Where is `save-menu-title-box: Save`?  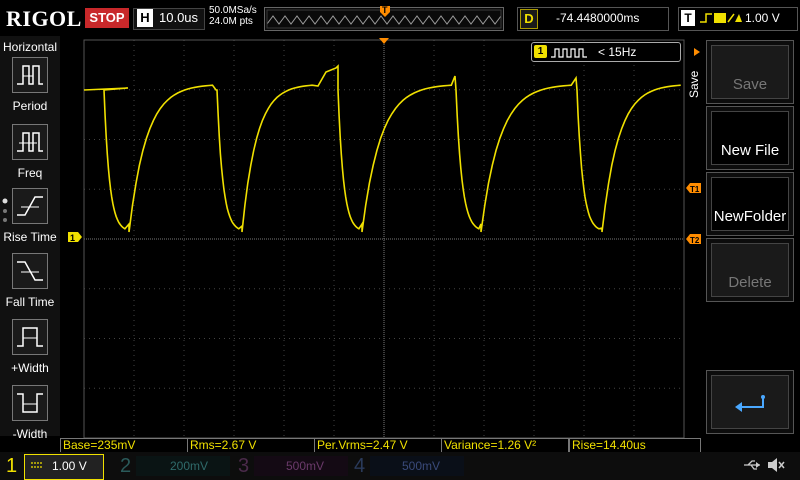 save-menu-title-box: Save is located at coordinates (694, 71).